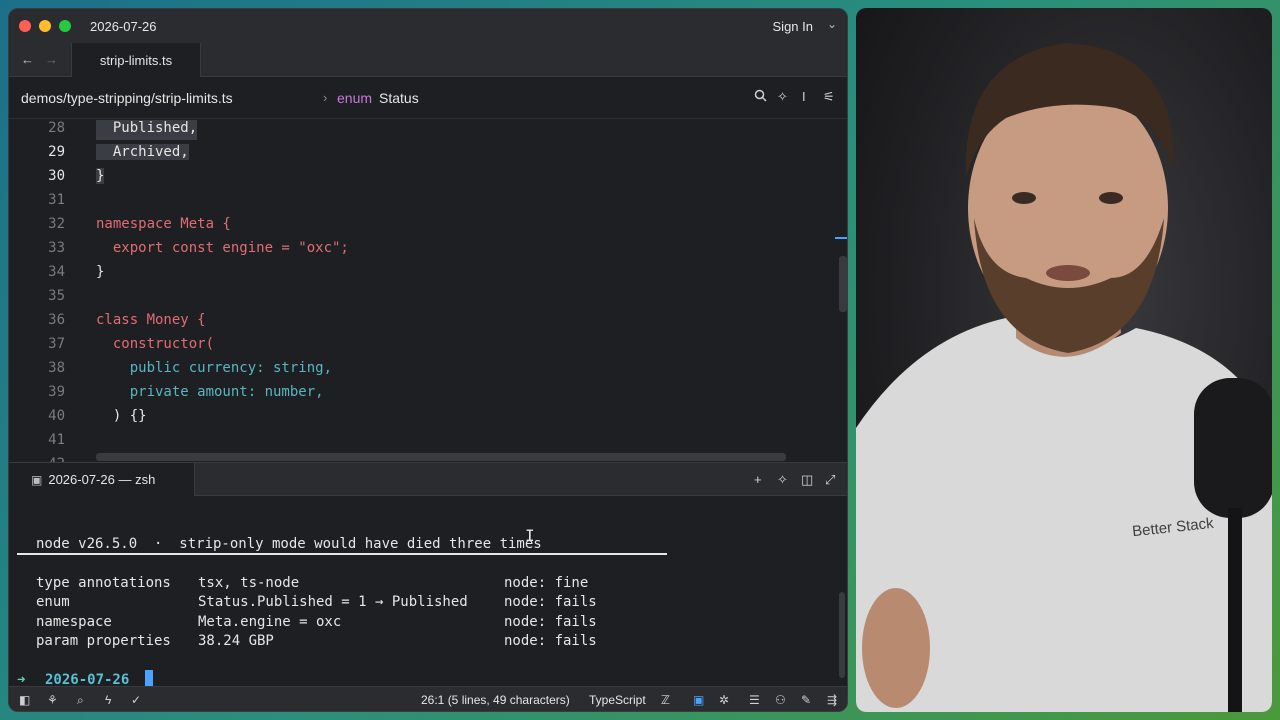  I want to click on line-number: 38, so click(56, 368).